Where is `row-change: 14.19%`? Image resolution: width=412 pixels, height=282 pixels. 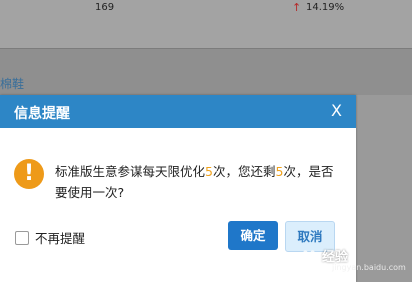
row-change: 14.19% is located at coordinates (325, 7).